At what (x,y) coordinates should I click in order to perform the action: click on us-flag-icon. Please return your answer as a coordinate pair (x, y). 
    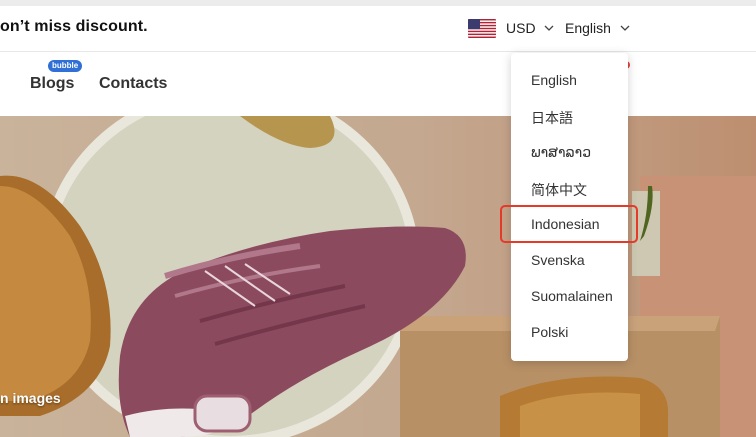
    Looking at the image, I should click on (482, 28).